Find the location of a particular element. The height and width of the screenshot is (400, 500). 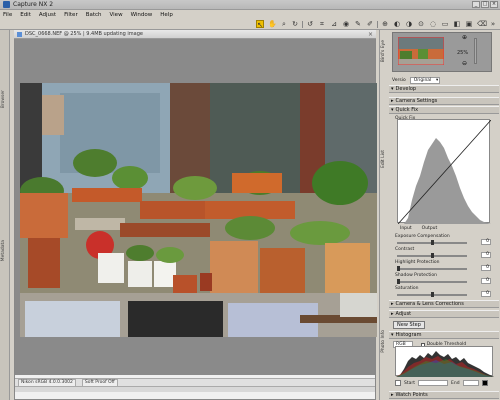

start-color-swatch is located at coordinates (398, 383).